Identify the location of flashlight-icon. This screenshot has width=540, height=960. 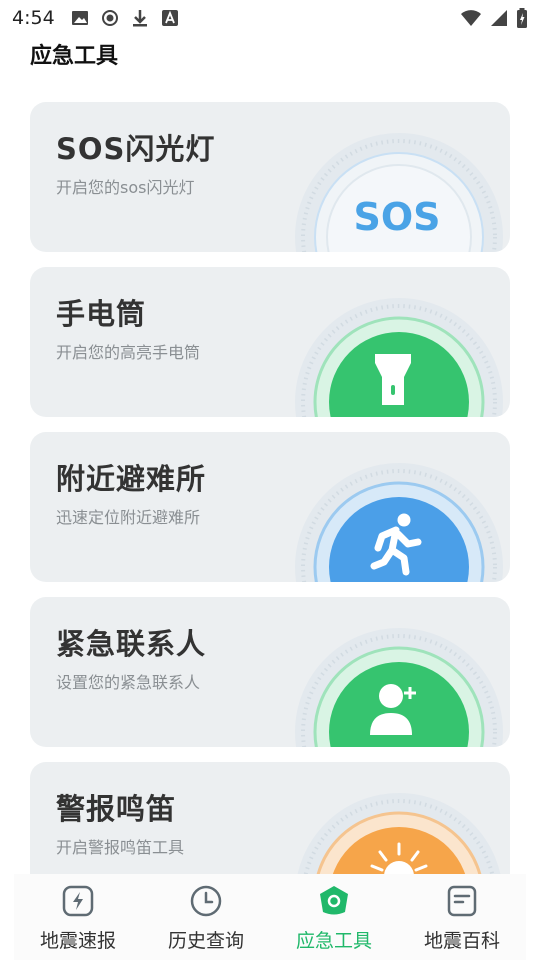
(399, 357).